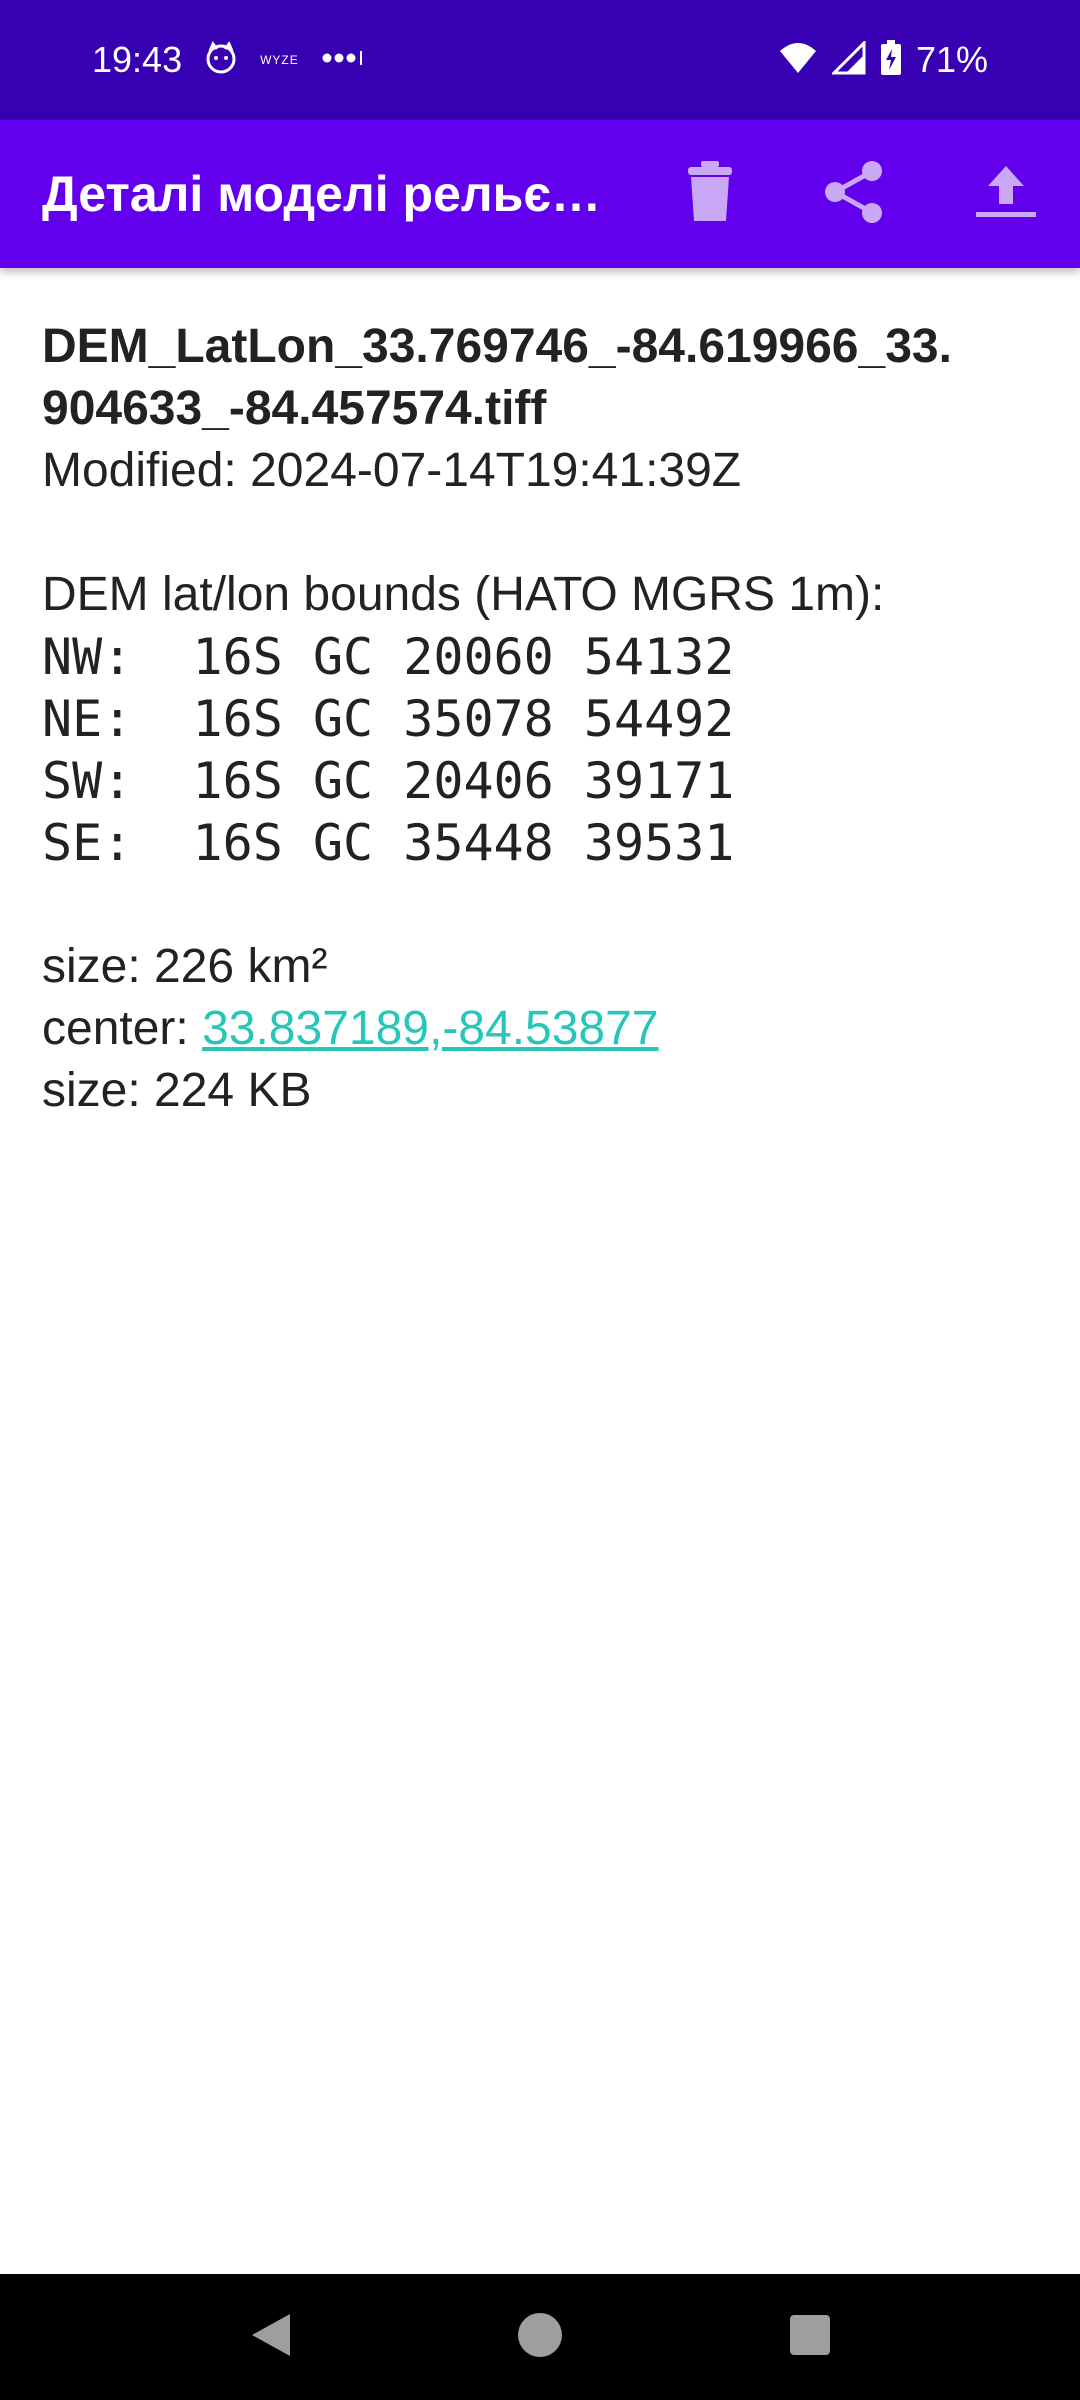  What do you see at coordinates (463, 719) in the screenshot?
I see `bound-value: 16S GC 35078 54492` at bounding box center [463, 719].